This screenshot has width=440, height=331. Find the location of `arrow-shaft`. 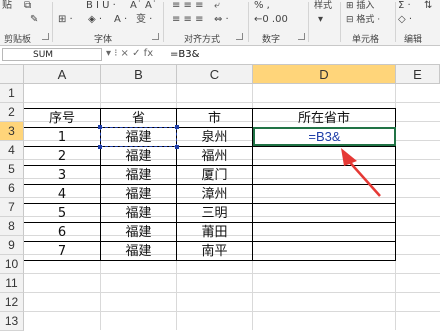

arrow-shaft is located at coordinates (363, 177).